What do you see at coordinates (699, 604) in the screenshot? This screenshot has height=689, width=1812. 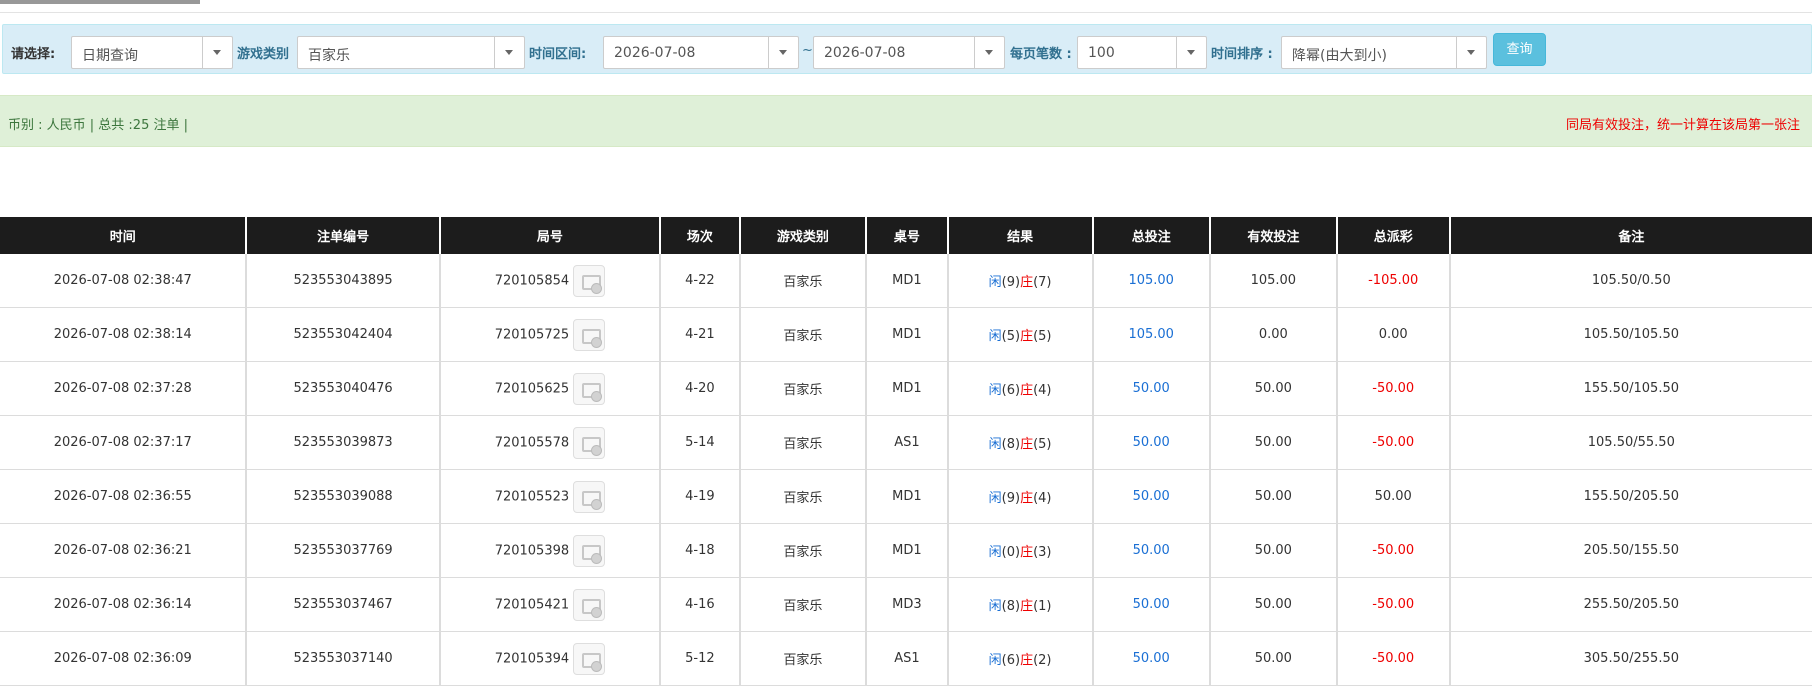 I see `cell-session: 4-16` at bounding box center [699, 604].